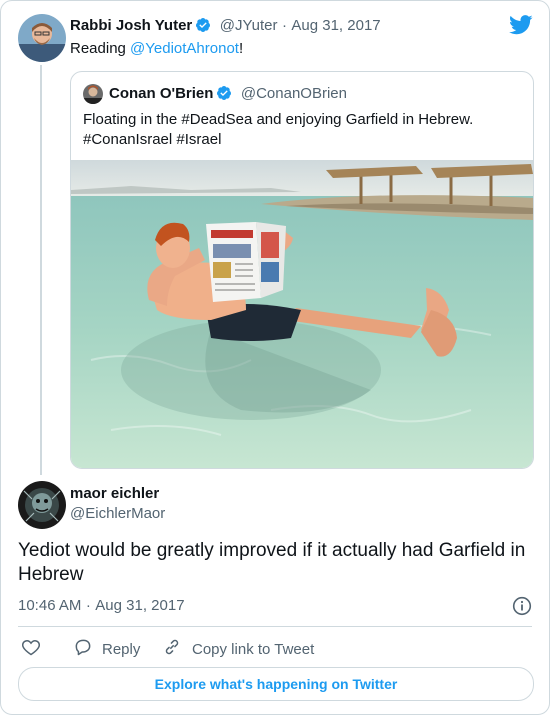 The width and height of the screenshot is (550, 715). I want to click on author-avatar, so click(42, 38).